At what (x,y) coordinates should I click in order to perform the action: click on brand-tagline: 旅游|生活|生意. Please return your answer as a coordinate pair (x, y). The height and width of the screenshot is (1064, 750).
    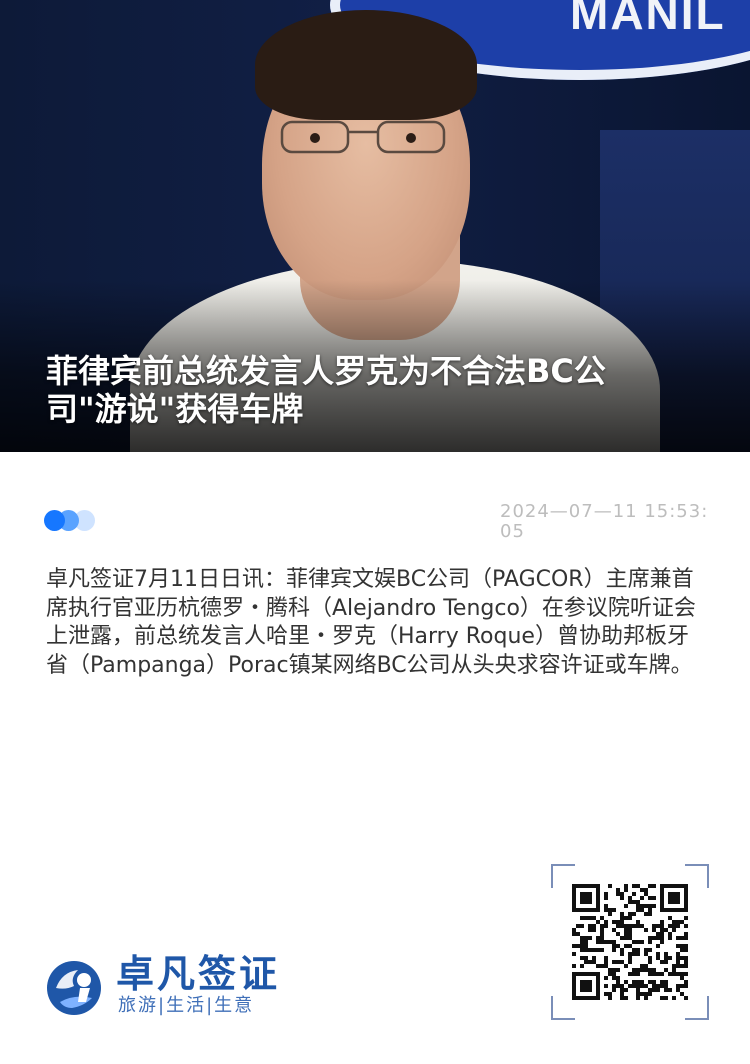
    Looking at the image, I should click on (186, 1005).